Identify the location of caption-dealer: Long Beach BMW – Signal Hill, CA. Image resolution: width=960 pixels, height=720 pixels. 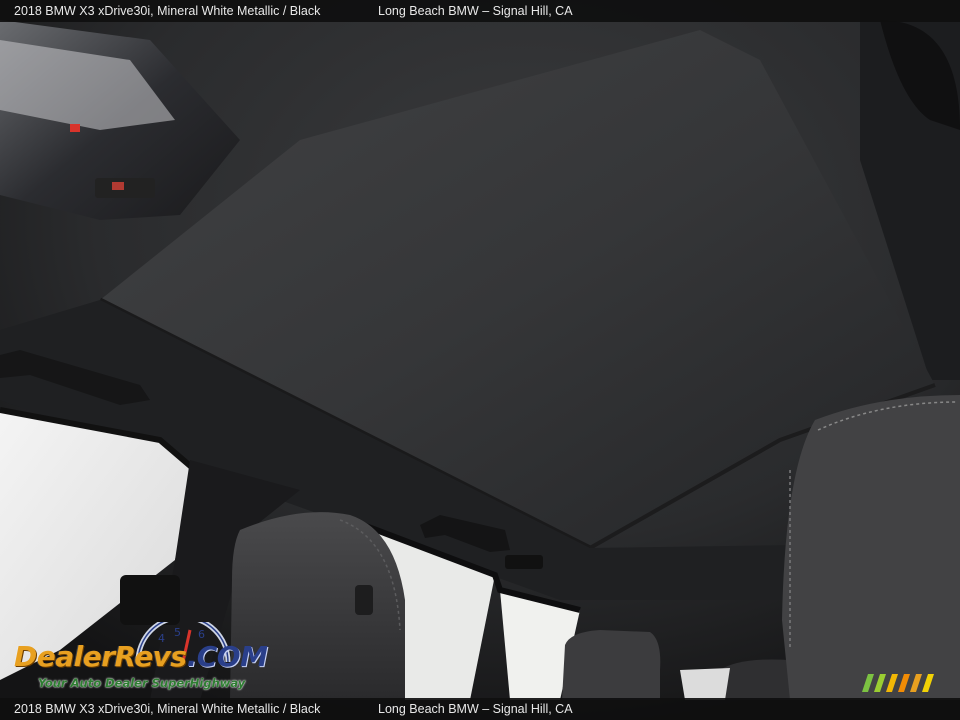
(475, 11).